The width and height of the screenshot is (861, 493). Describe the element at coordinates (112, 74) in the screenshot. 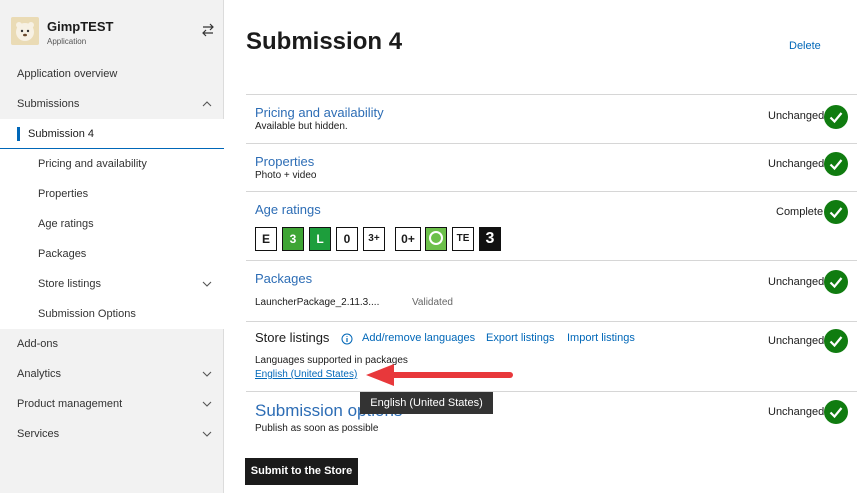

I see `sidebar-item-application-overview: Application overview` at that location.